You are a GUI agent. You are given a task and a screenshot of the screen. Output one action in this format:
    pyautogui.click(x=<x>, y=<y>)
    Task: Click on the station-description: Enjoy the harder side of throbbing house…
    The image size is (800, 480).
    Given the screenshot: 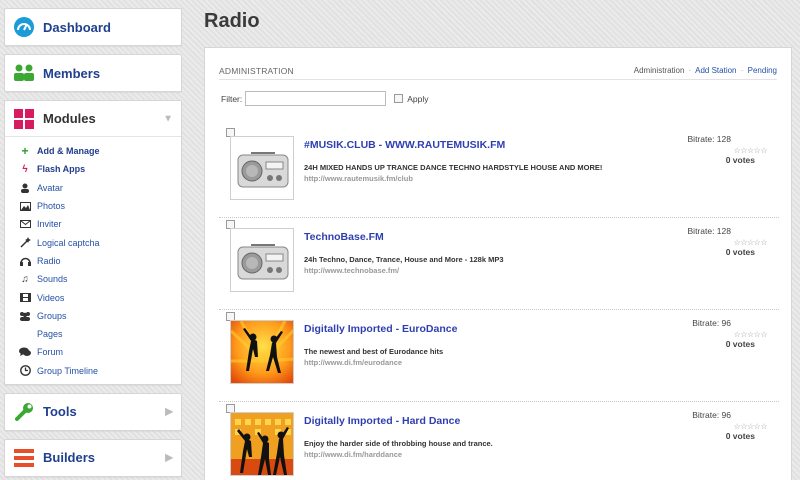 What is the action you would take?
    pyautogui.click(x=398, y=443)
    